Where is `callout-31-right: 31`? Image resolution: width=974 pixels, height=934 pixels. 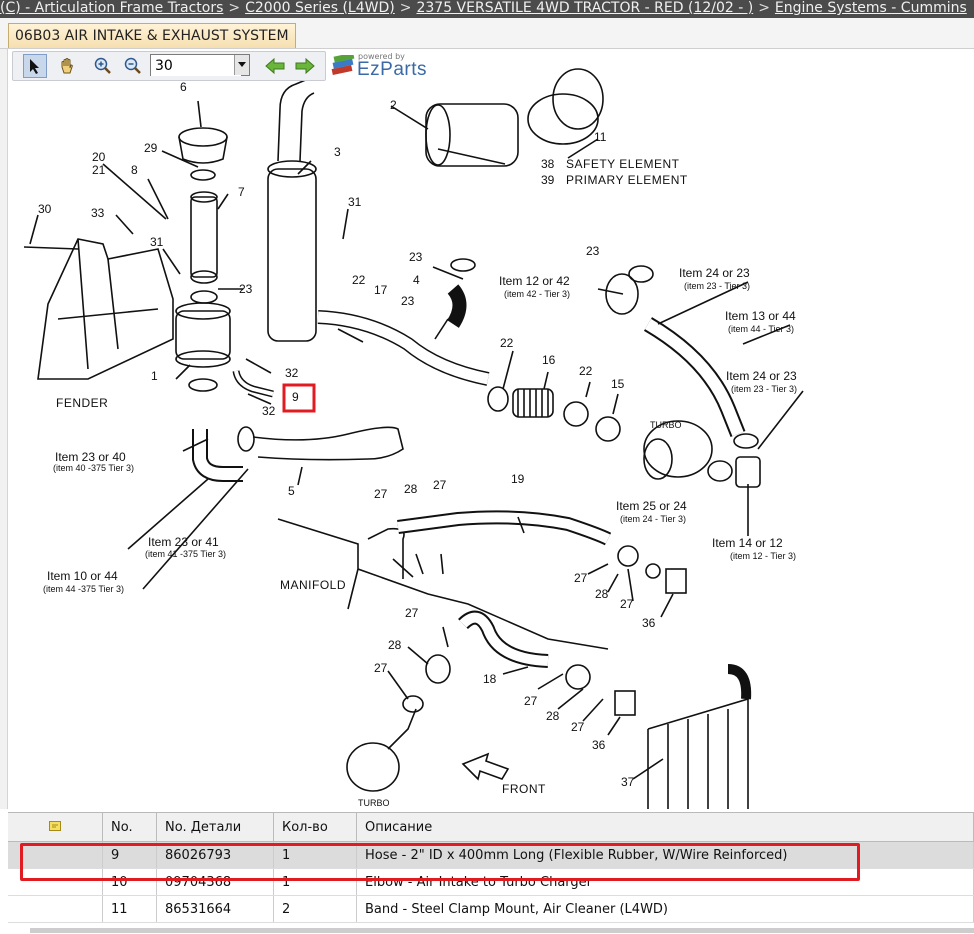
callout-31-right: 31 is located at coordinates (355, 202).